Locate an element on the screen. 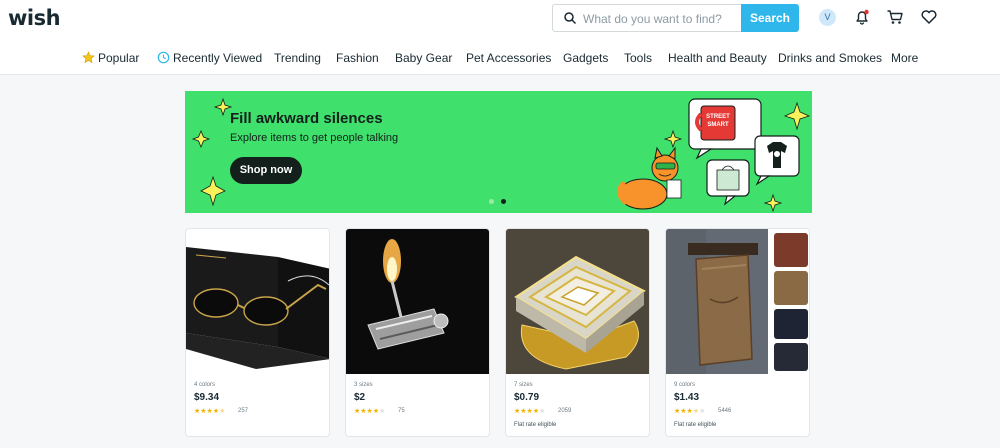 The height and width of the screenshot is (448, 1000). review-count: 75 is located at coordinates (401, 411).